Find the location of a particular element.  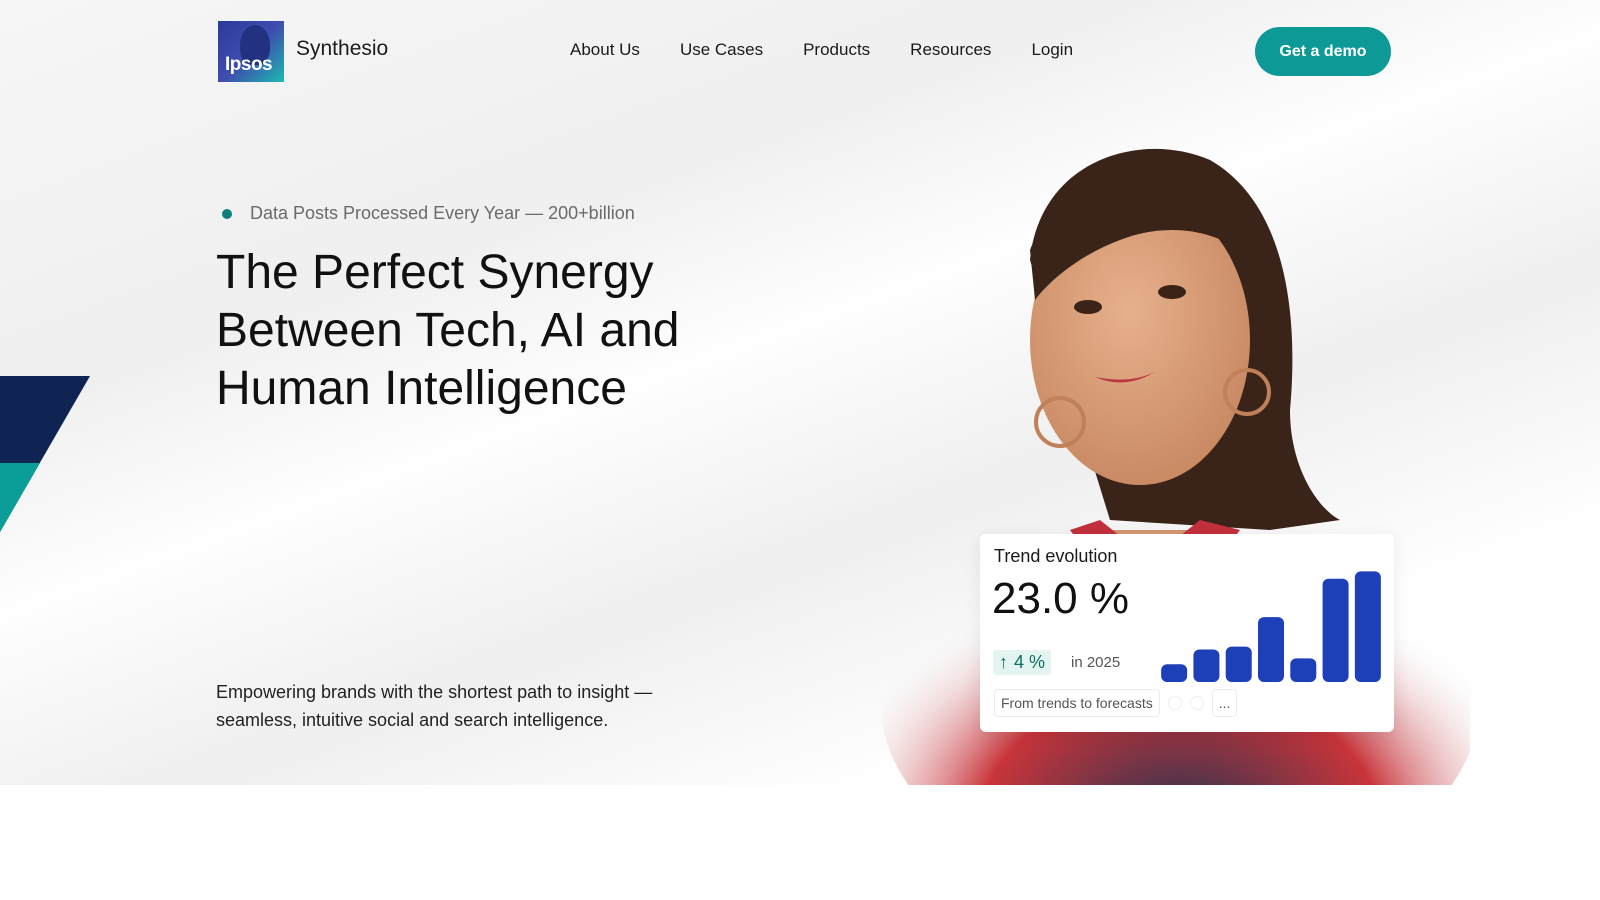

delta-badge: ↑ 4 % is located at coordinates (1022, 662).